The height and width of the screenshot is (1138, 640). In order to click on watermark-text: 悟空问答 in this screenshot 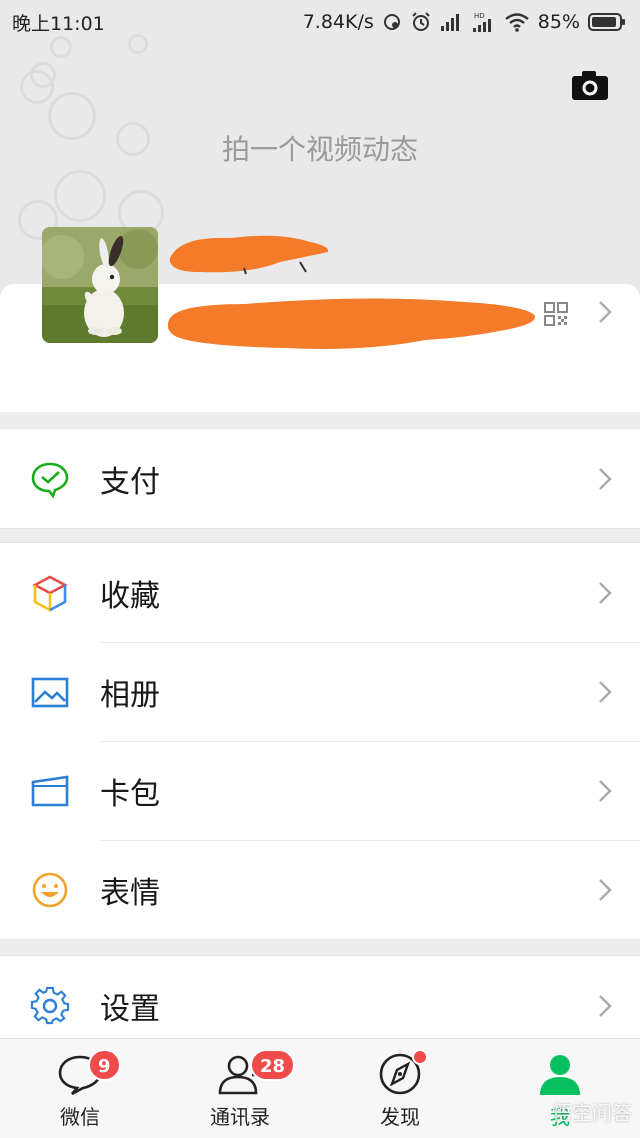, I will do `click(592, 1113)`.